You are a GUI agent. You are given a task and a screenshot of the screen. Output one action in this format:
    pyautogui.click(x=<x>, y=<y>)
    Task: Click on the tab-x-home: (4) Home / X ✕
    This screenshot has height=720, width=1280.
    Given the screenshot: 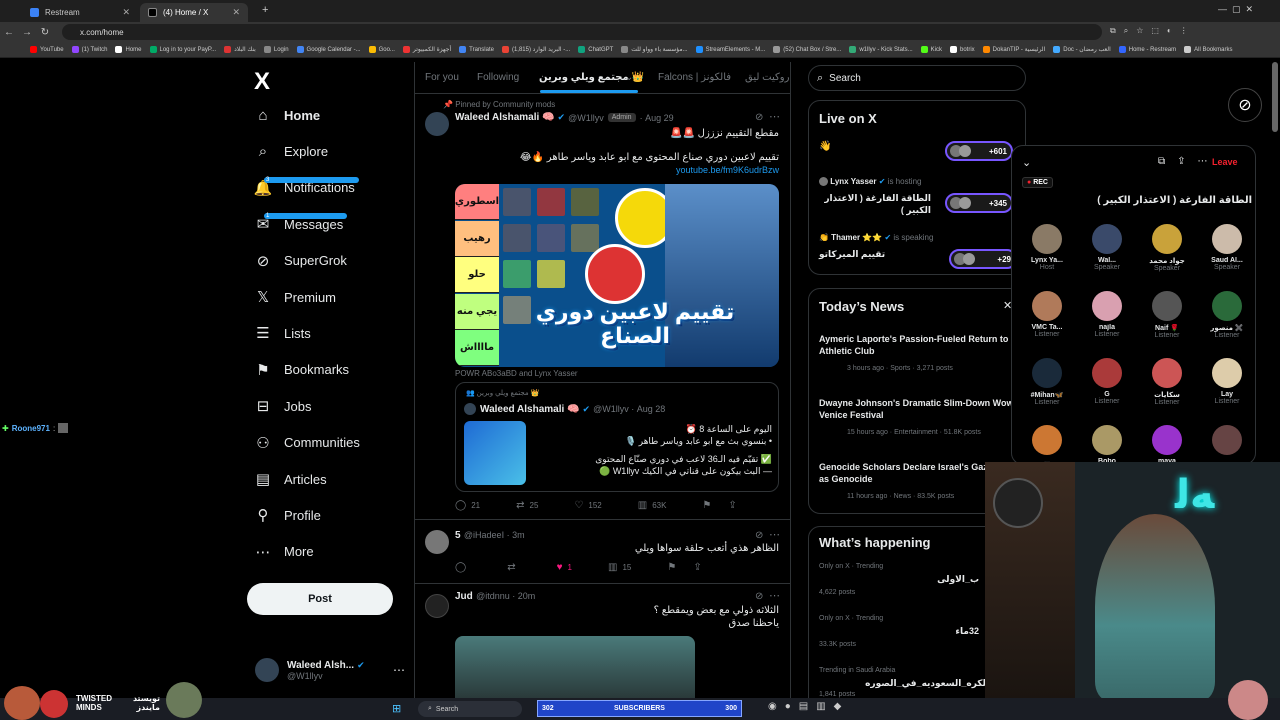 What is the action you would take?
    pyautogui.click(x=194, y=12)
    